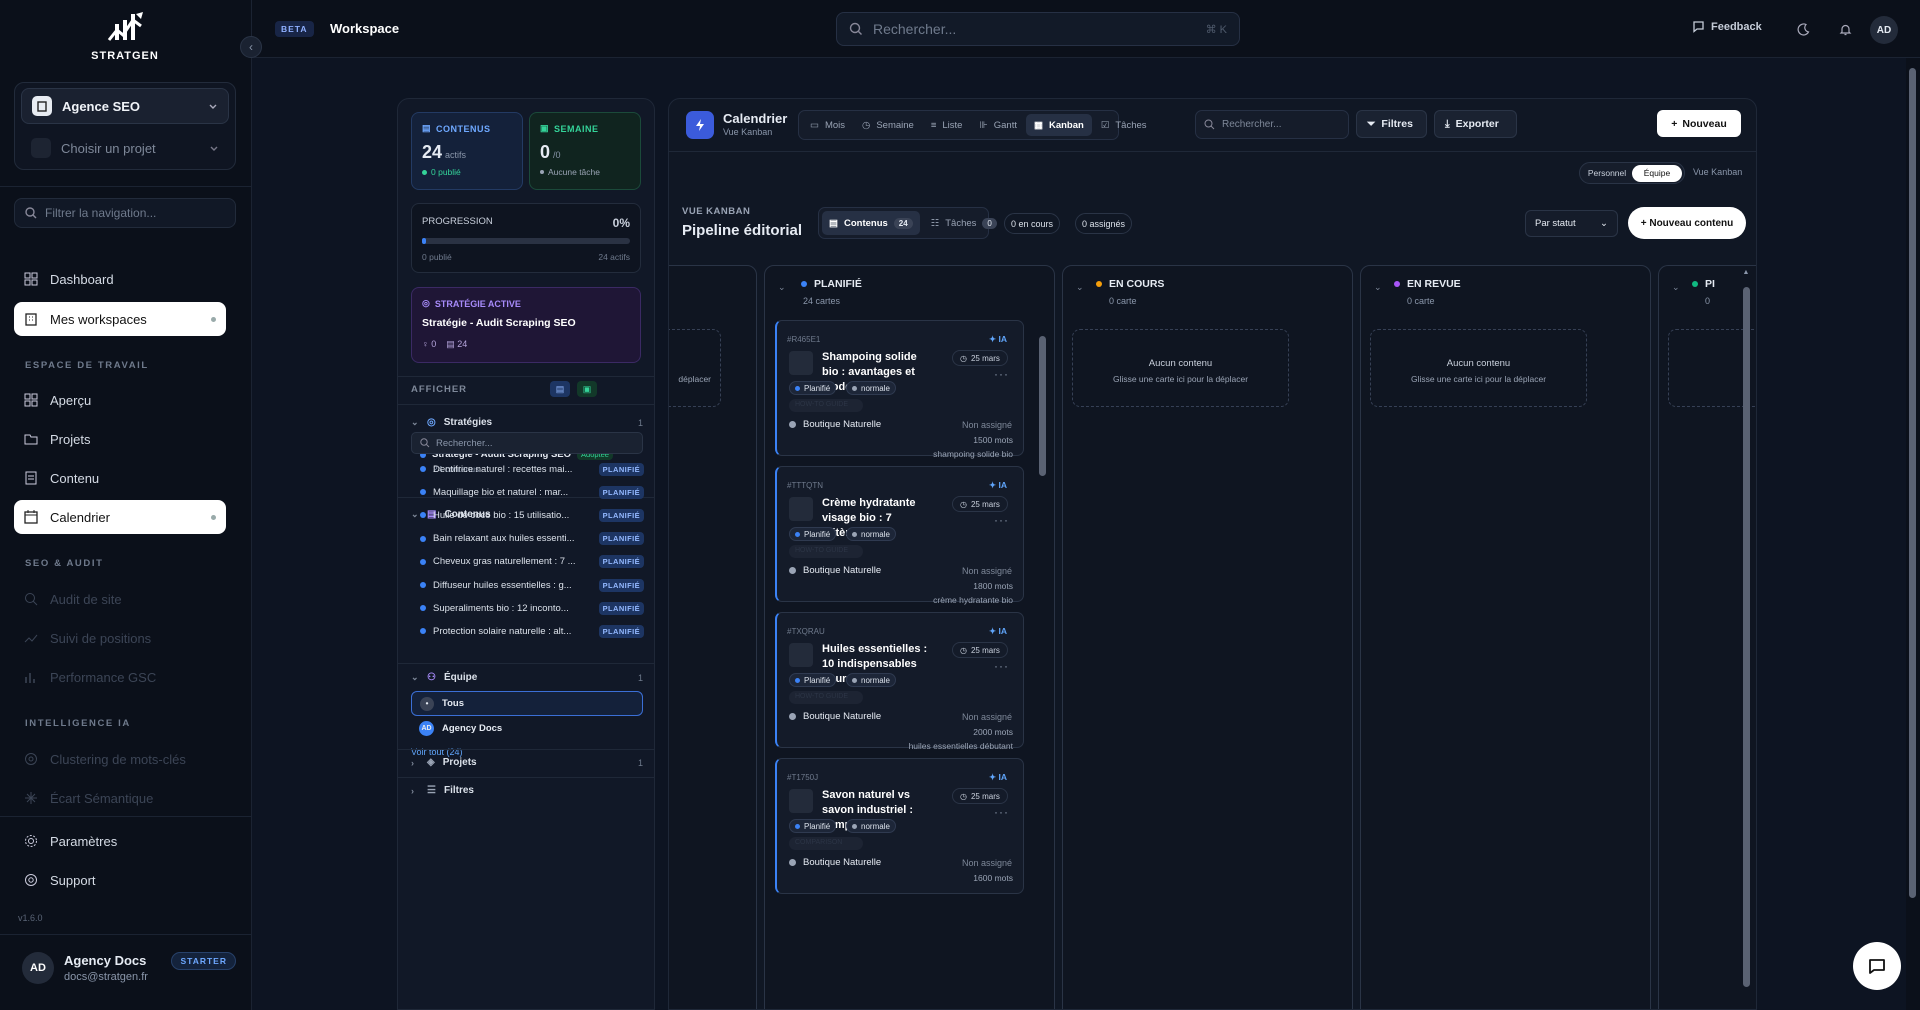 The height and width of the screenshot is (1010, 1920). Describe the element at coordinates (1845, 29) in the screenshot. I see `bell-icon` at that location.